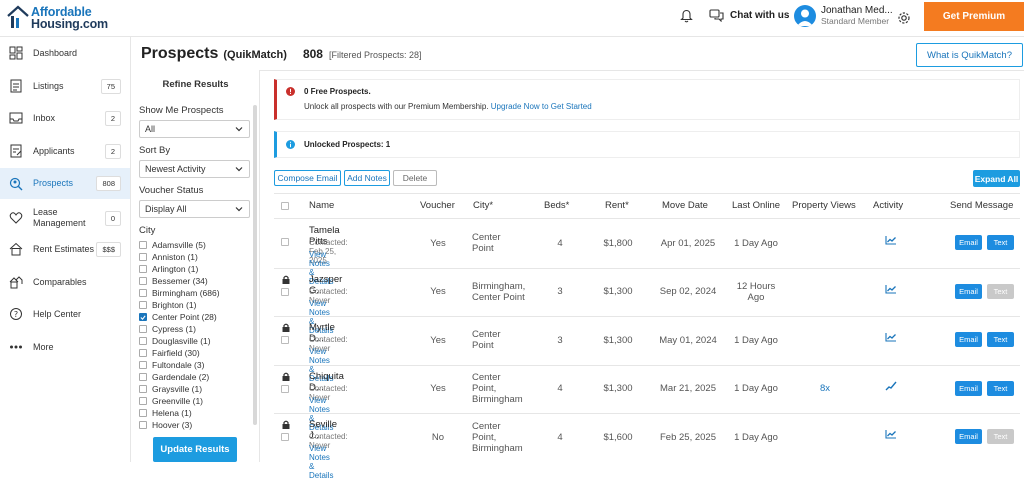 The width and height of the screenshot is (1024, 480). What do you see at coordinates (367, 178) in the screenshot?
I see `add-notes-button: Add Notes` at bounding box center [367, 178].